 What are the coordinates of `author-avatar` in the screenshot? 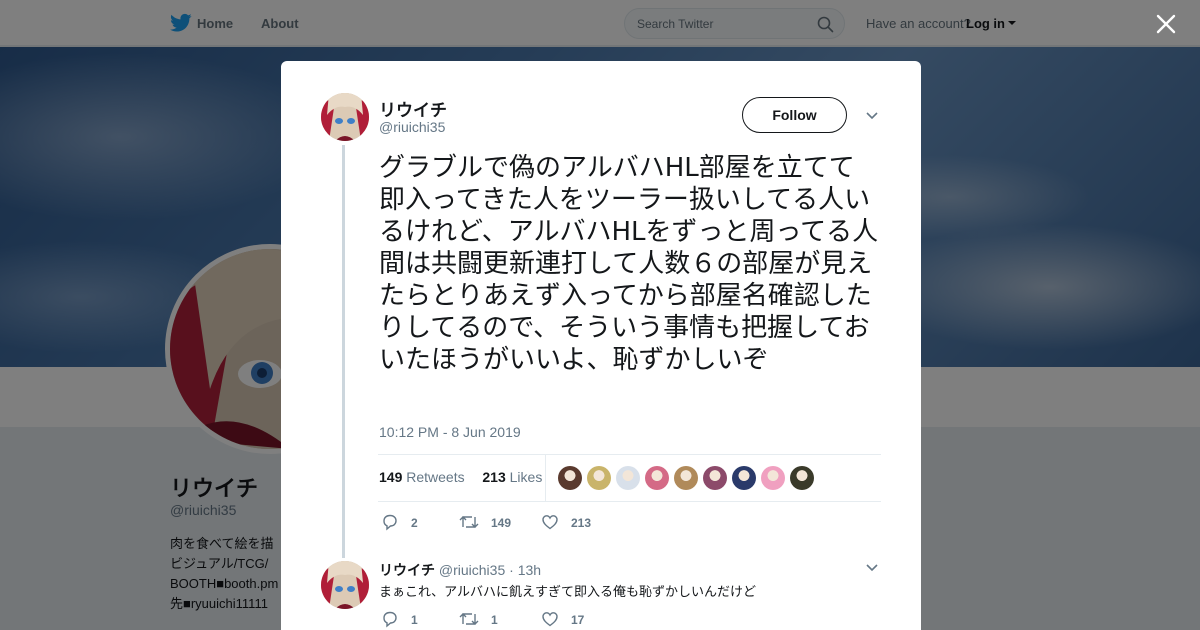 It's located at (345, 117).